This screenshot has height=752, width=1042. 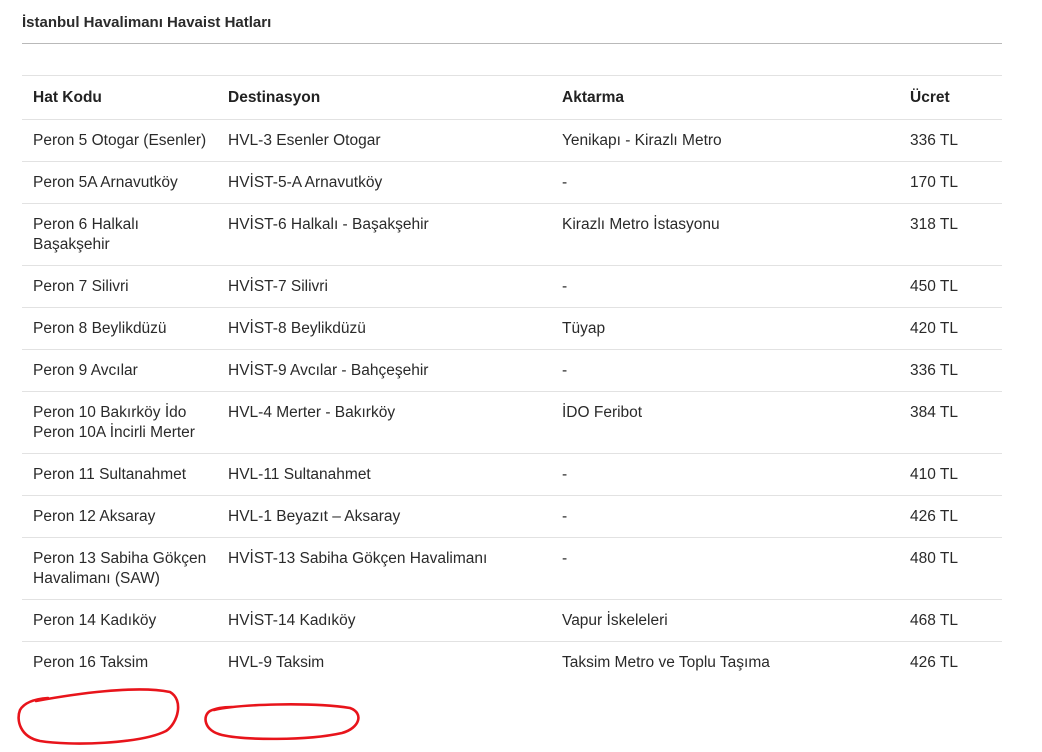 What do you see at coordinates (950, 568) in the screenshot?
I see `cell-ucret: 480 TL` at bounding box center [950, 568].